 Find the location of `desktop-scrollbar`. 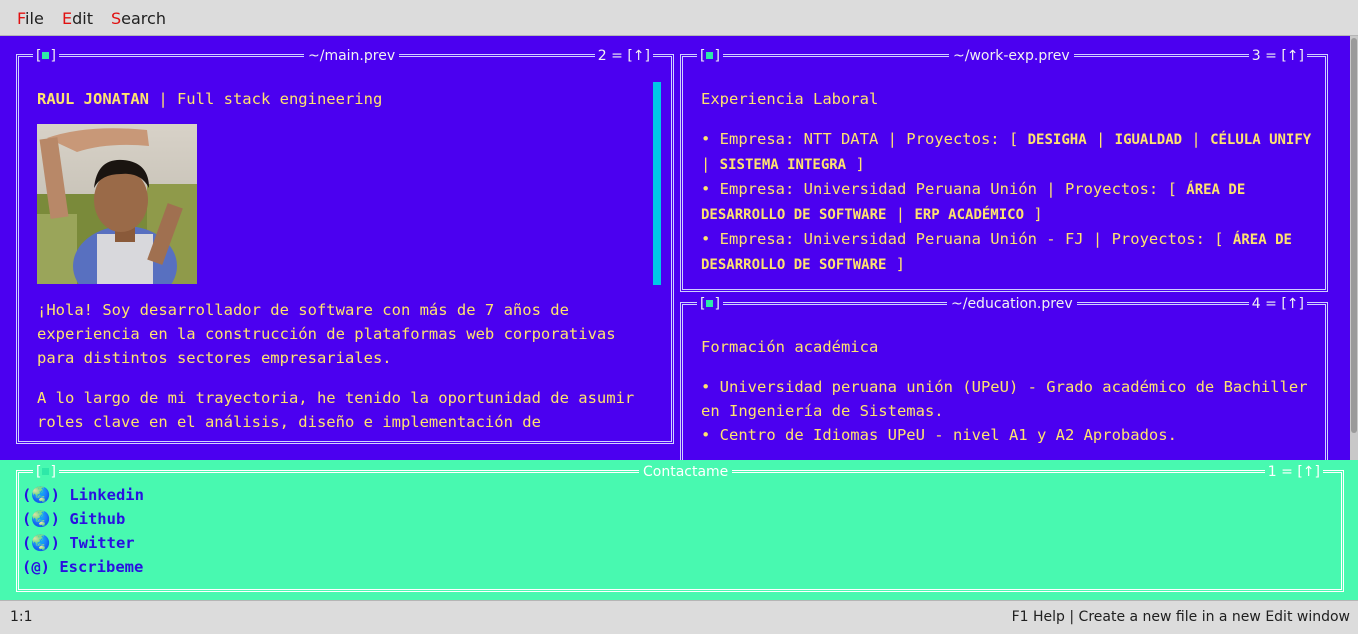

desktop-scrollbar is located at coordinates (1354, 248).